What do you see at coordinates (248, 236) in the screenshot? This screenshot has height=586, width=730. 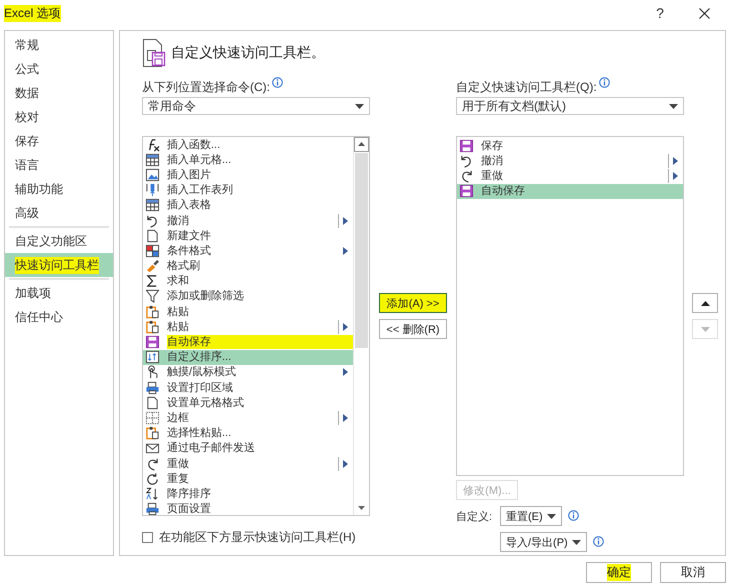 I see `command-item: 新建文件` at bounding box center [248, 236].